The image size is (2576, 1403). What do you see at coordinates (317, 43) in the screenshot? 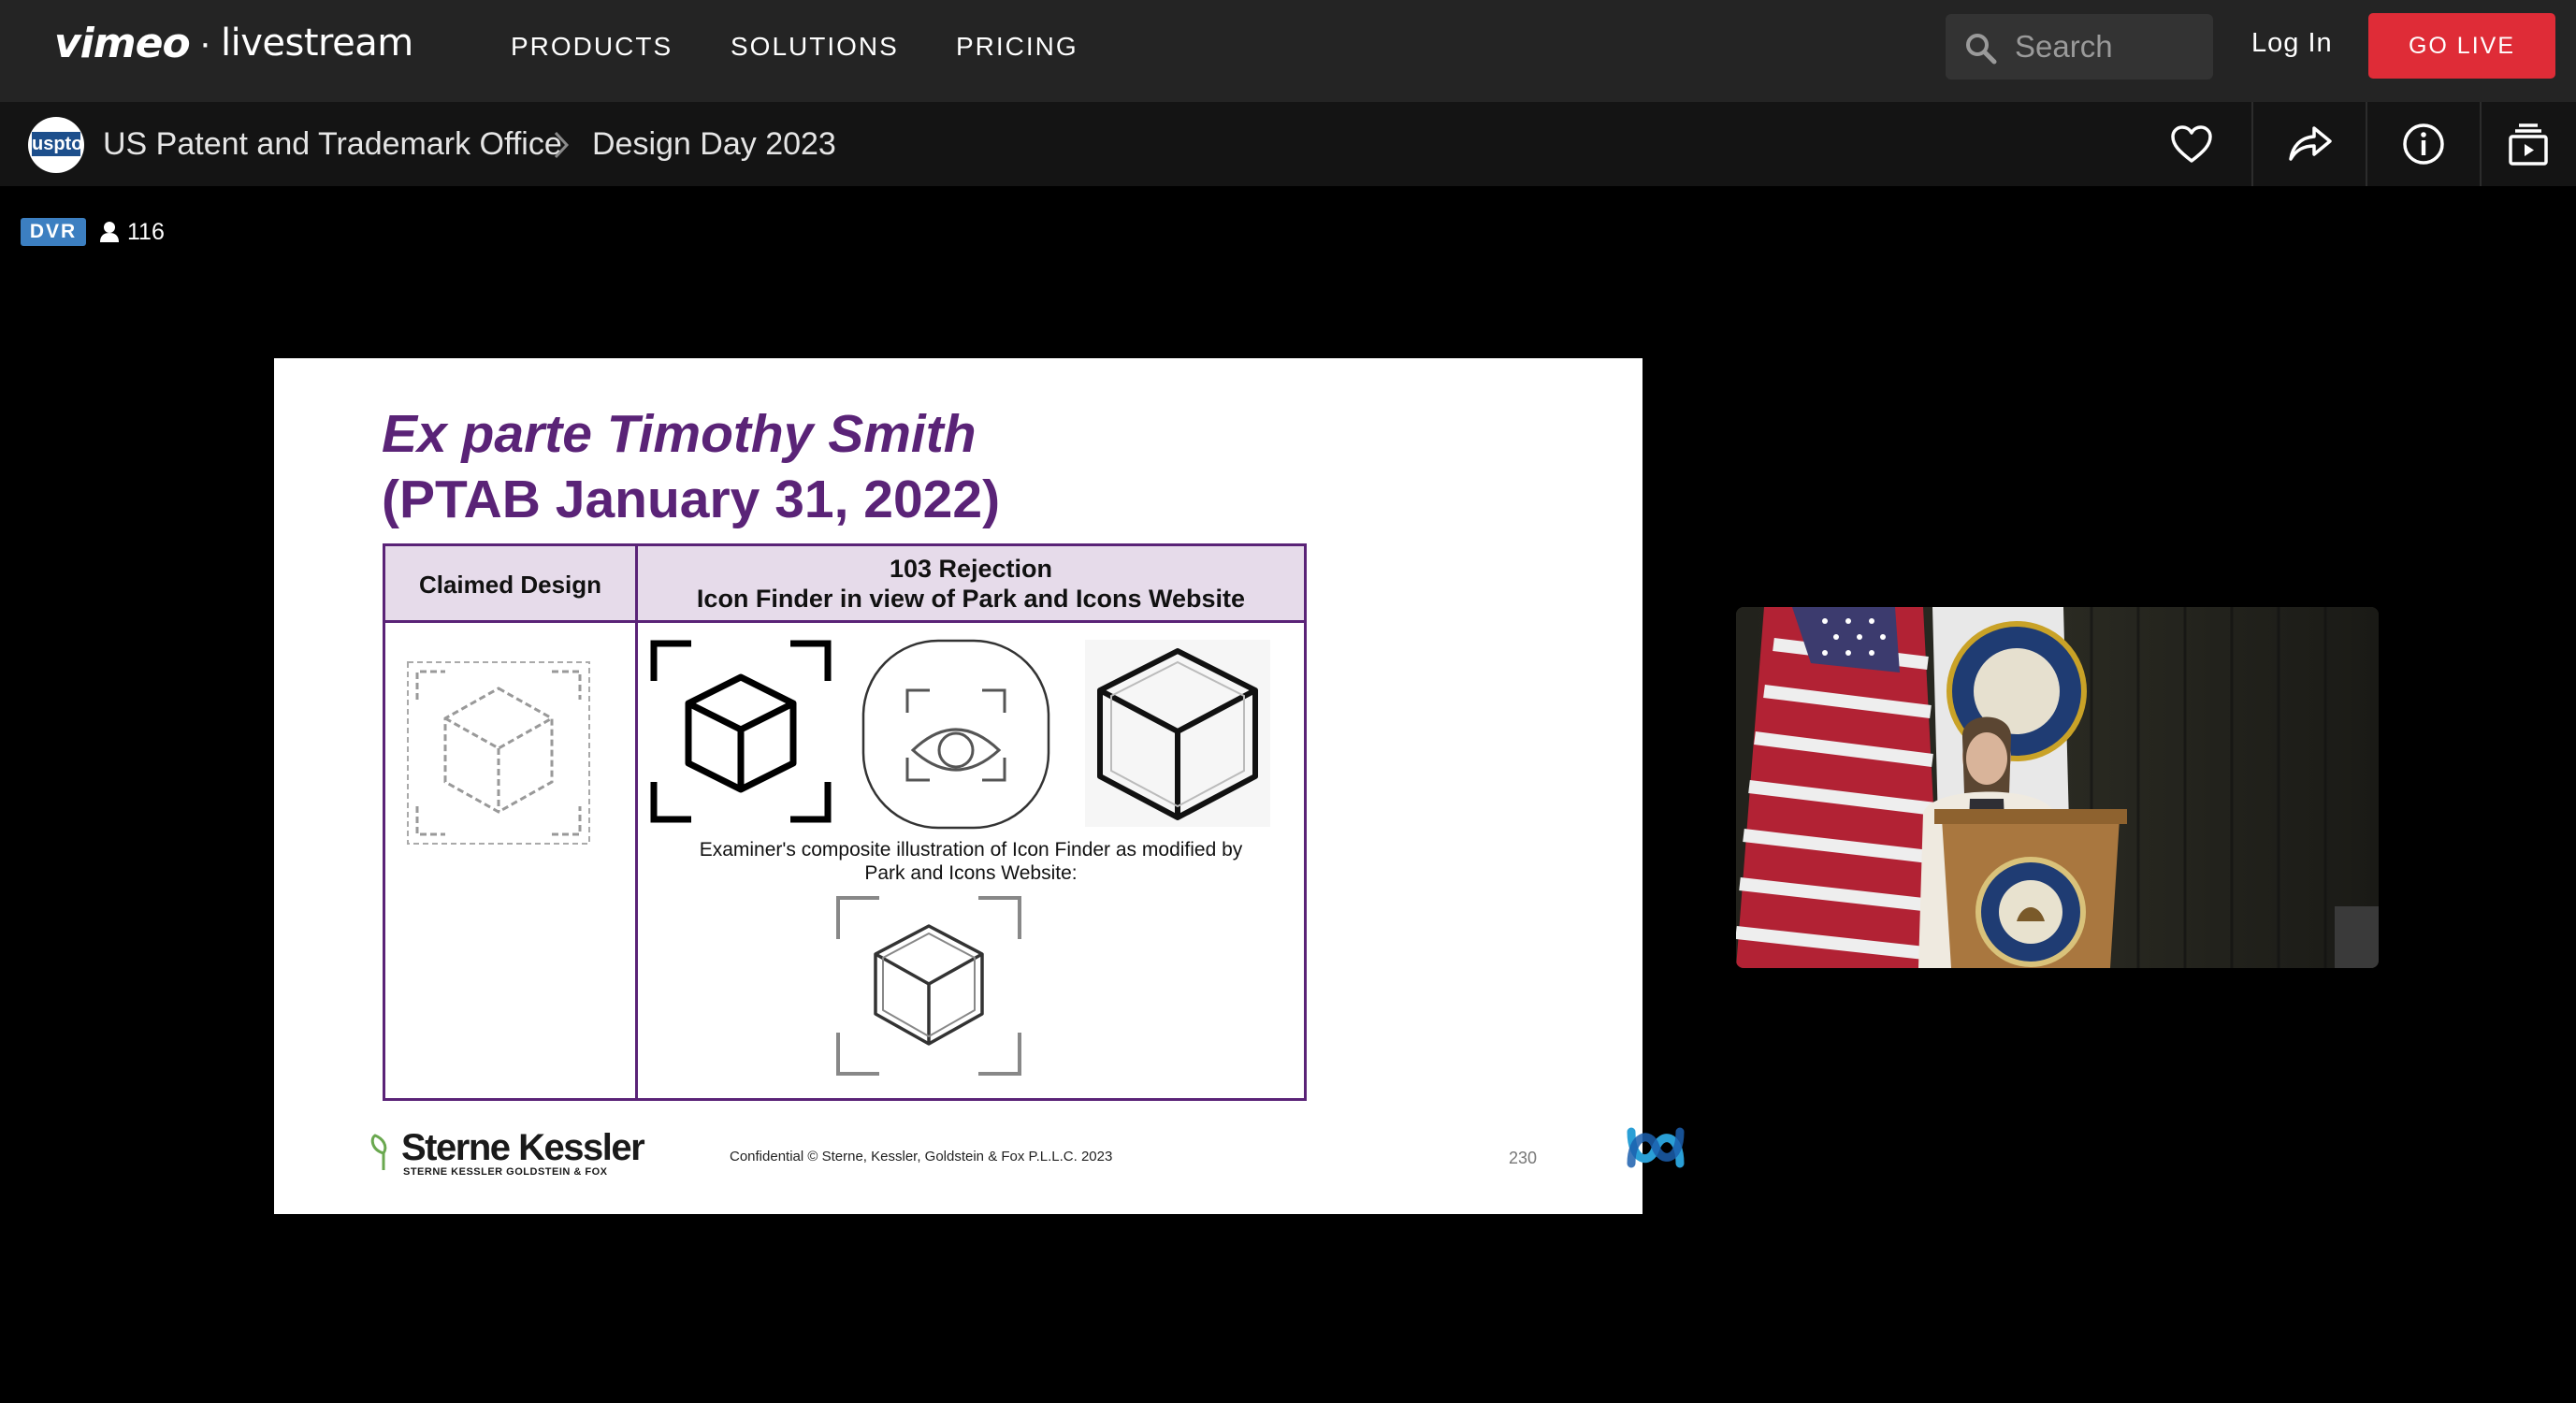
I see `logo-livestream-text: livestream` at bounding box center [317, 43].